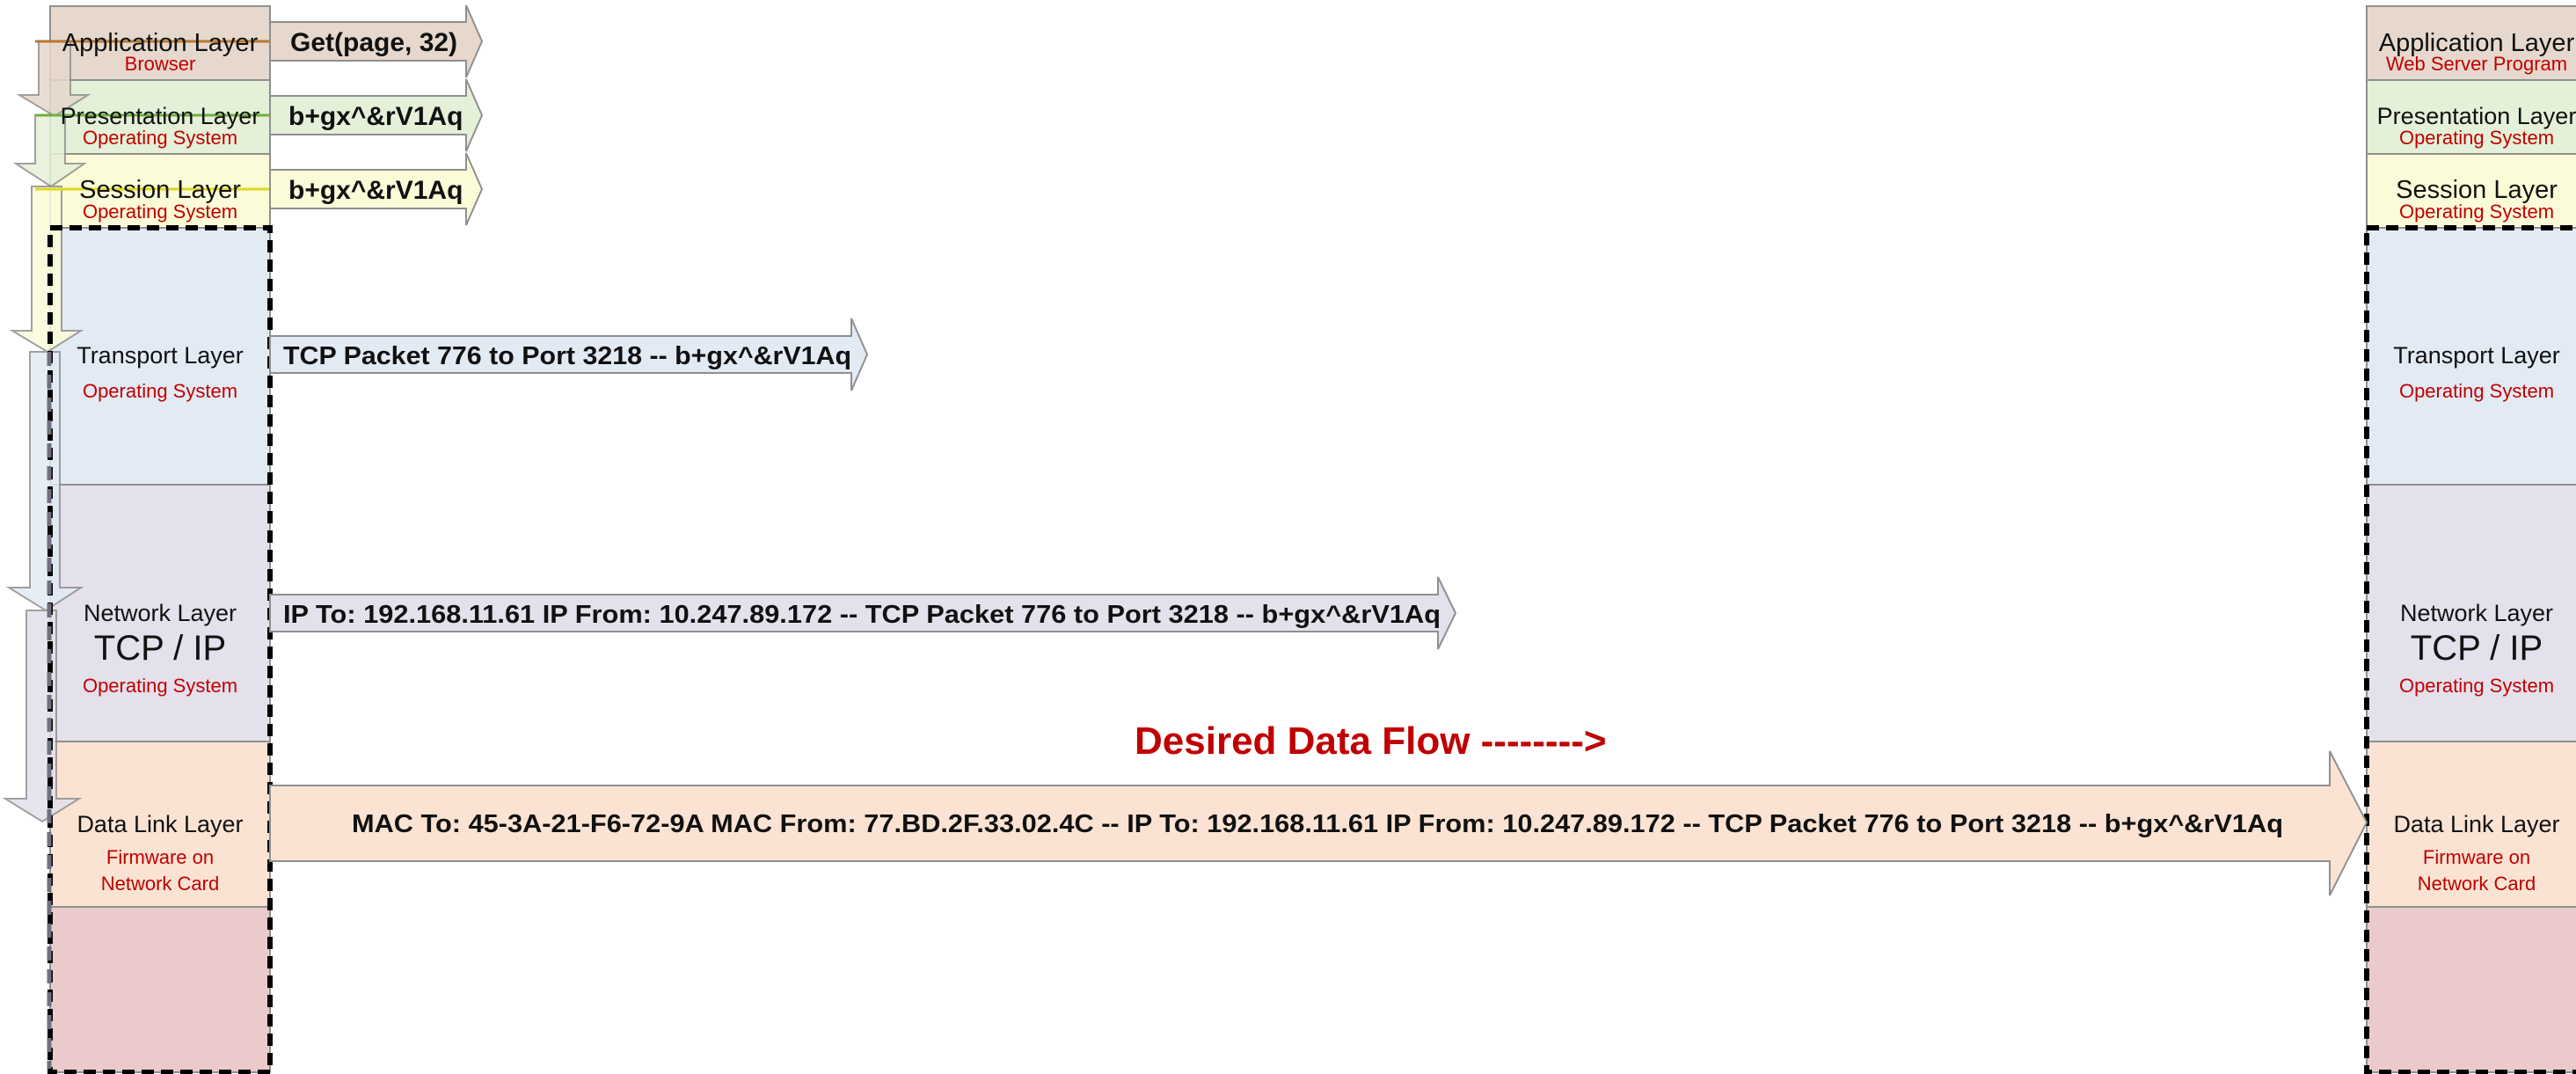 The height and width of the screenshot is (1074, 2576). Describe the element at coordinates (2477, 884) in the screenshot. I see `right-datalink-layer-sub2: Network Card` at that location.